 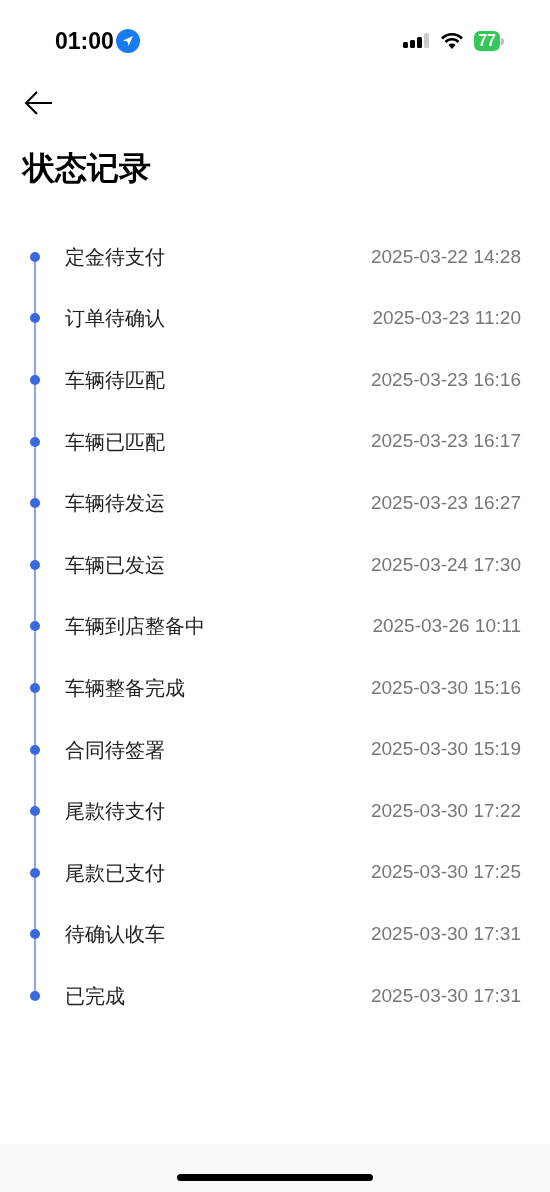 I want to click on status-time: 2025-03-30 17:22, so click(x=446, y=810).